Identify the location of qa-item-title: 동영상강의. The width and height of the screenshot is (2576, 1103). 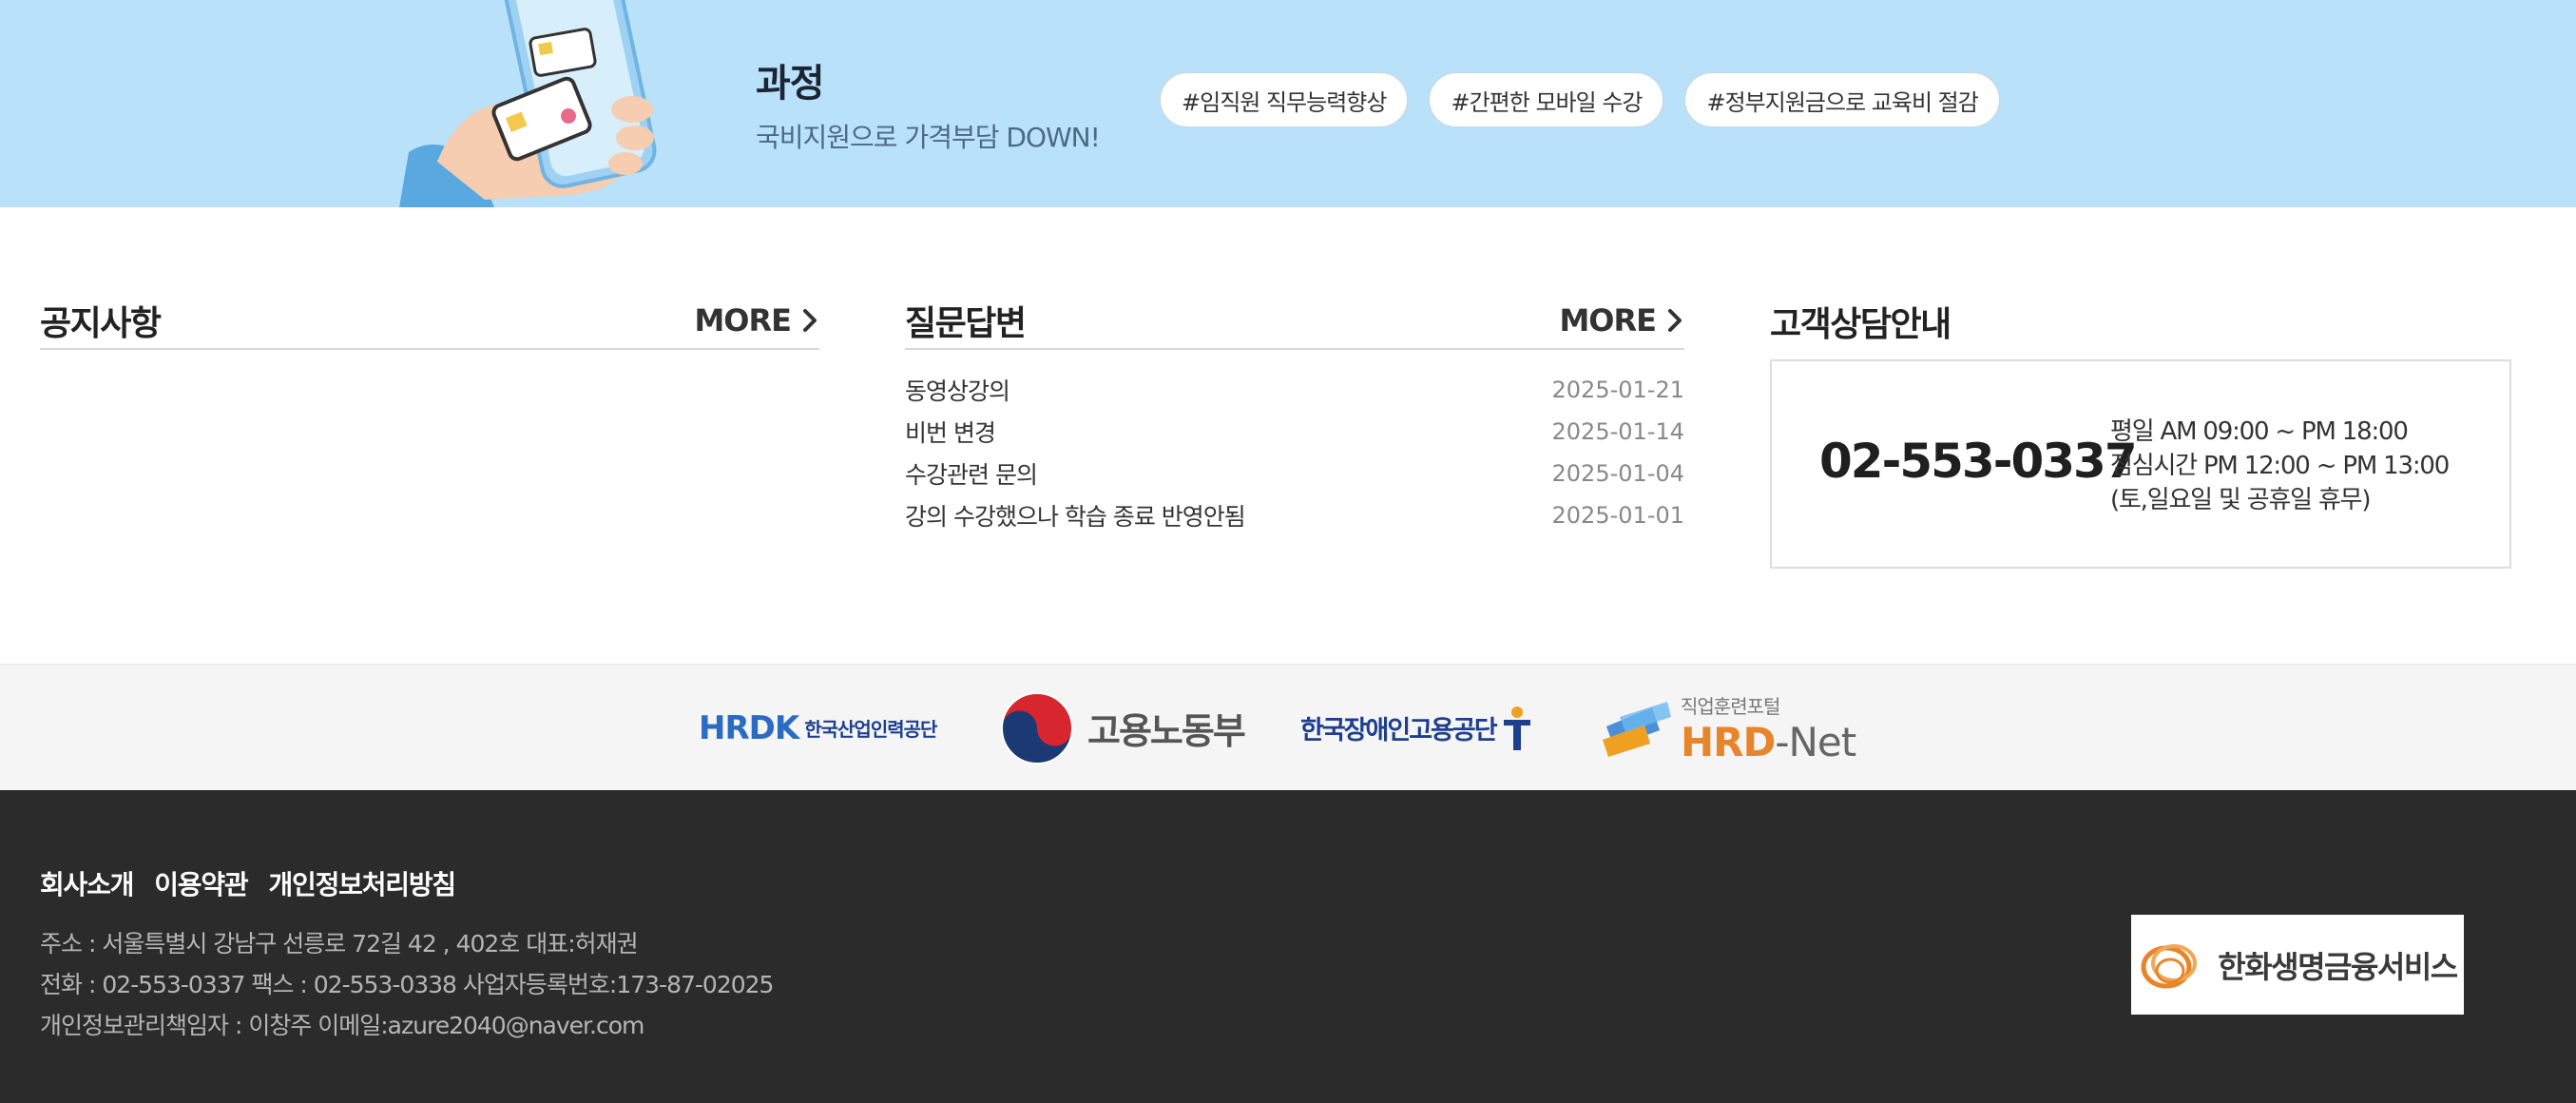
(958, 391).